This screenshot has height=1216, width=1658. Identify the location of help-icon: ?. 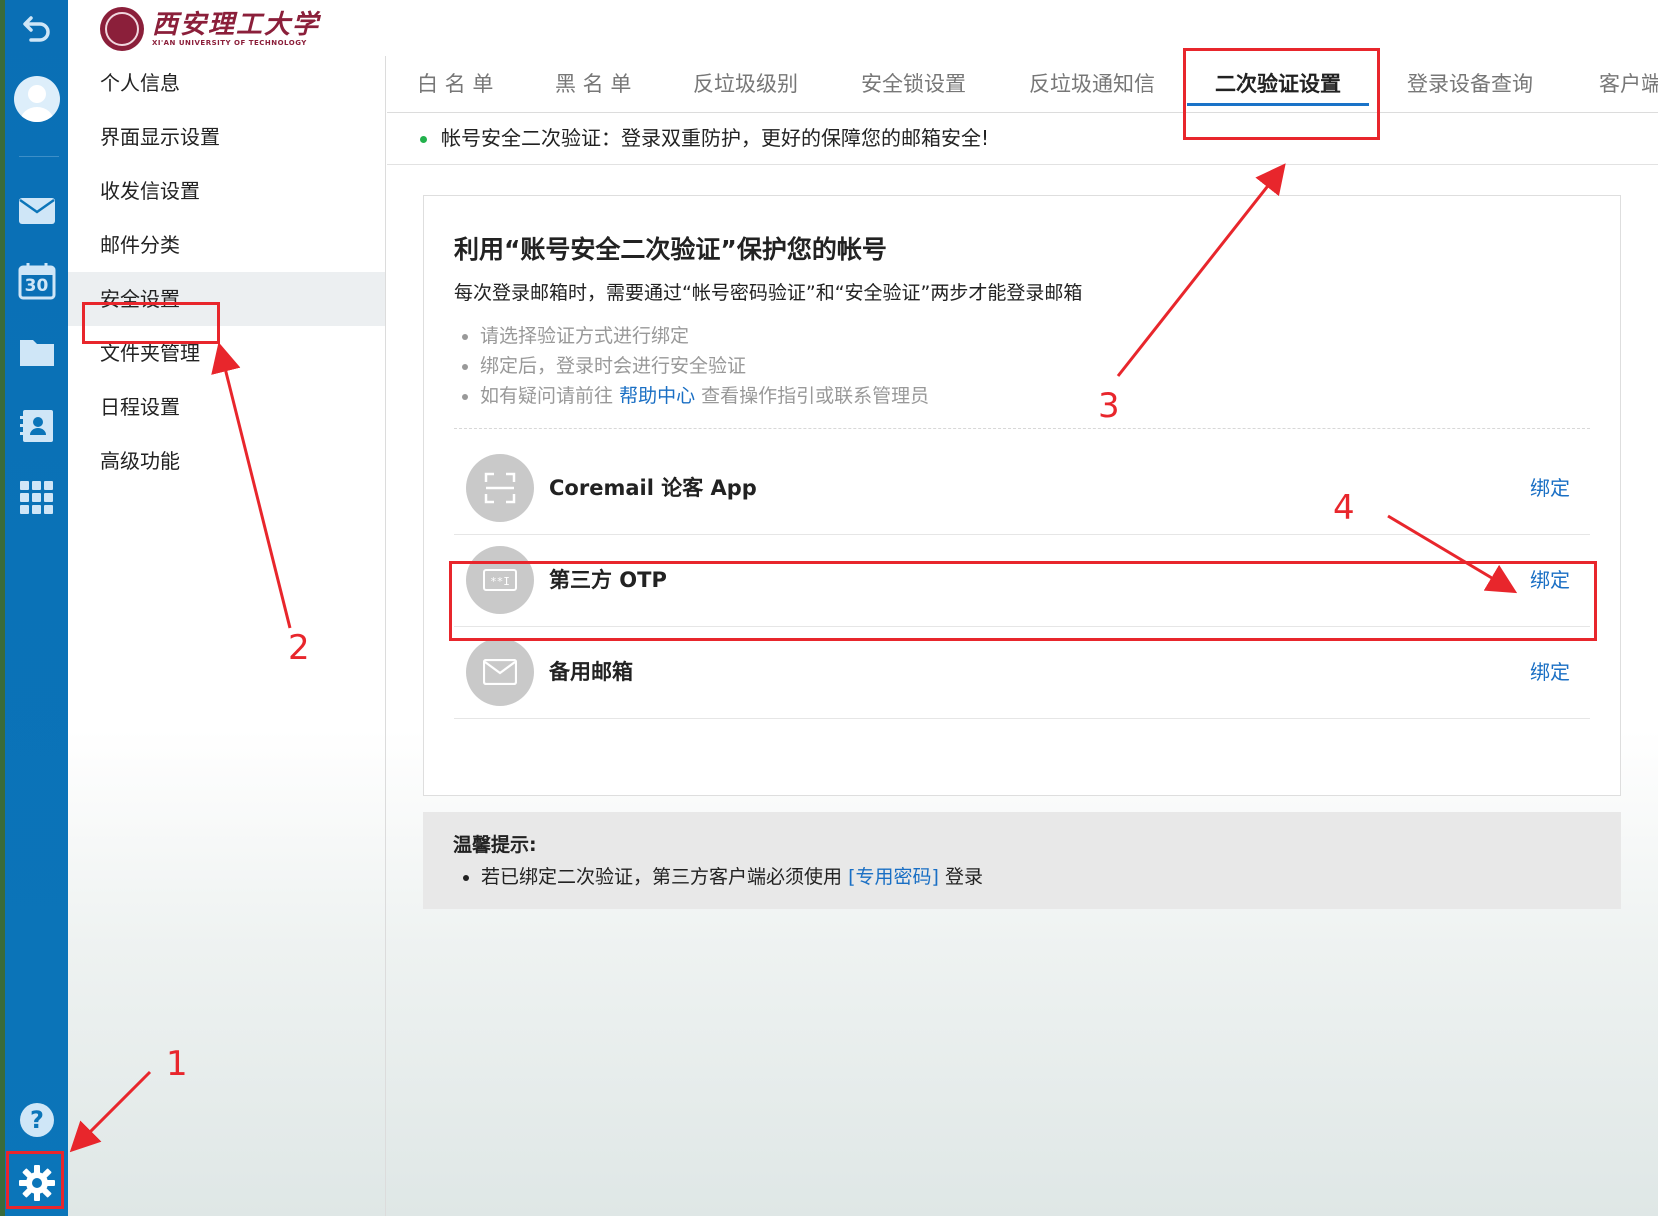
(37, 1120).